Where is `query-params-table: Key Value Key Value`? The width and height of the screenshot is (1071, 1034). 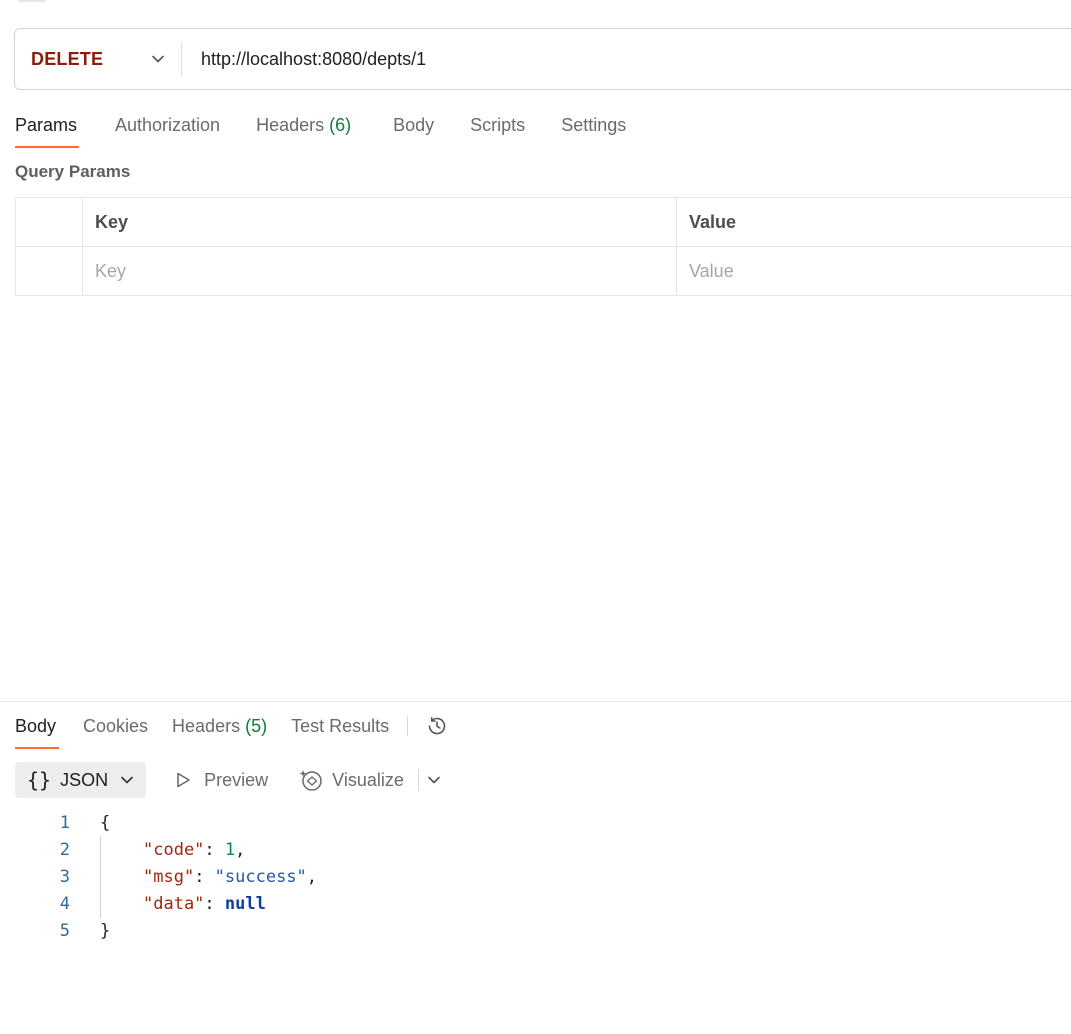
query-params-table: Key Value Key Value is located at coordinates (543, 246).